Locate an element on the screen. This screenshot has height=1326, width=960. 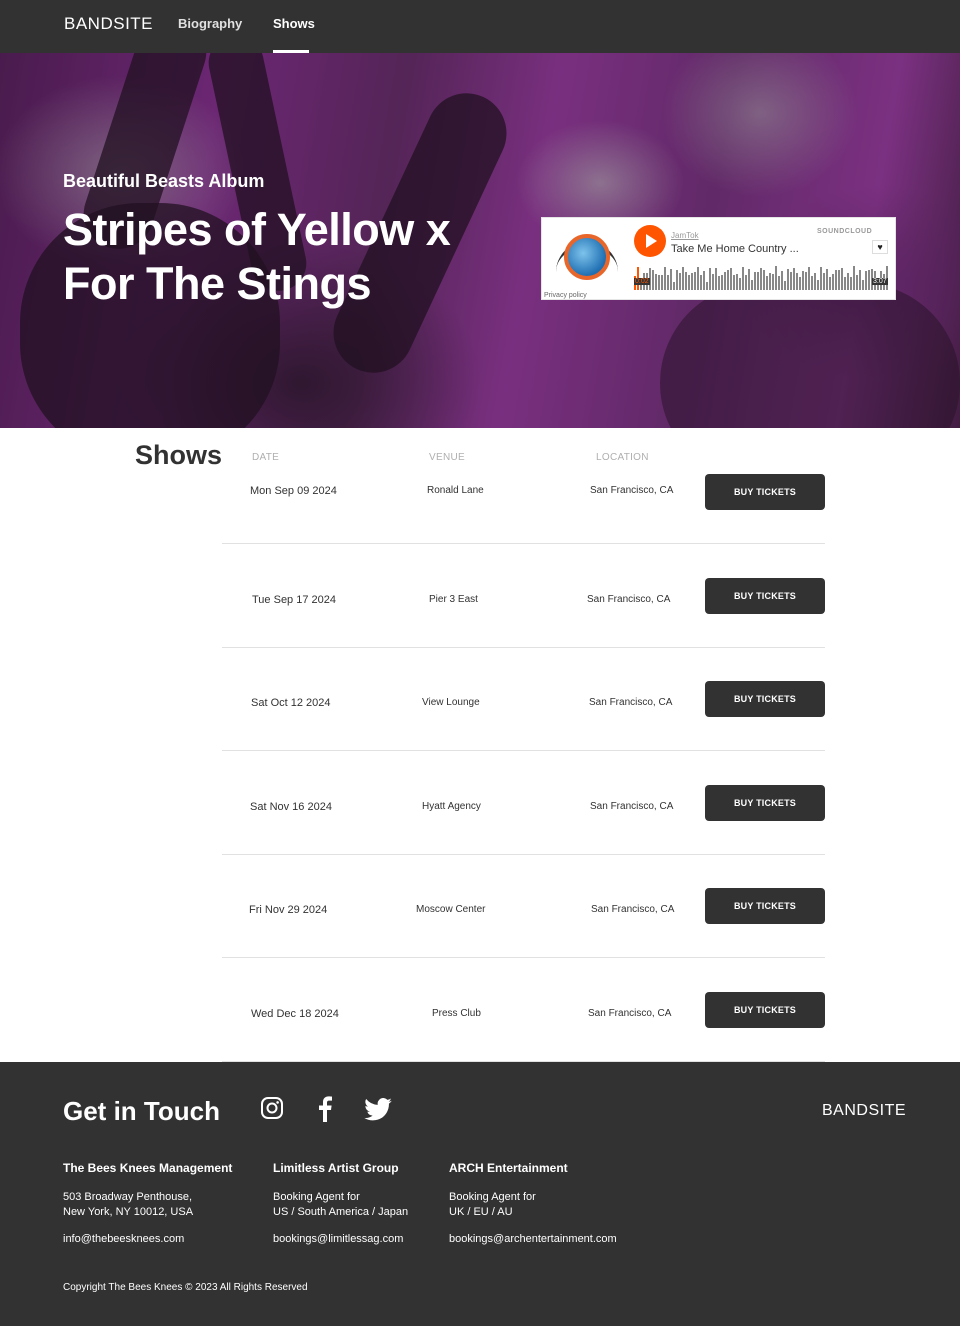
show-date: Fri Nov 29 2024 is located at coordinates (288, 910).